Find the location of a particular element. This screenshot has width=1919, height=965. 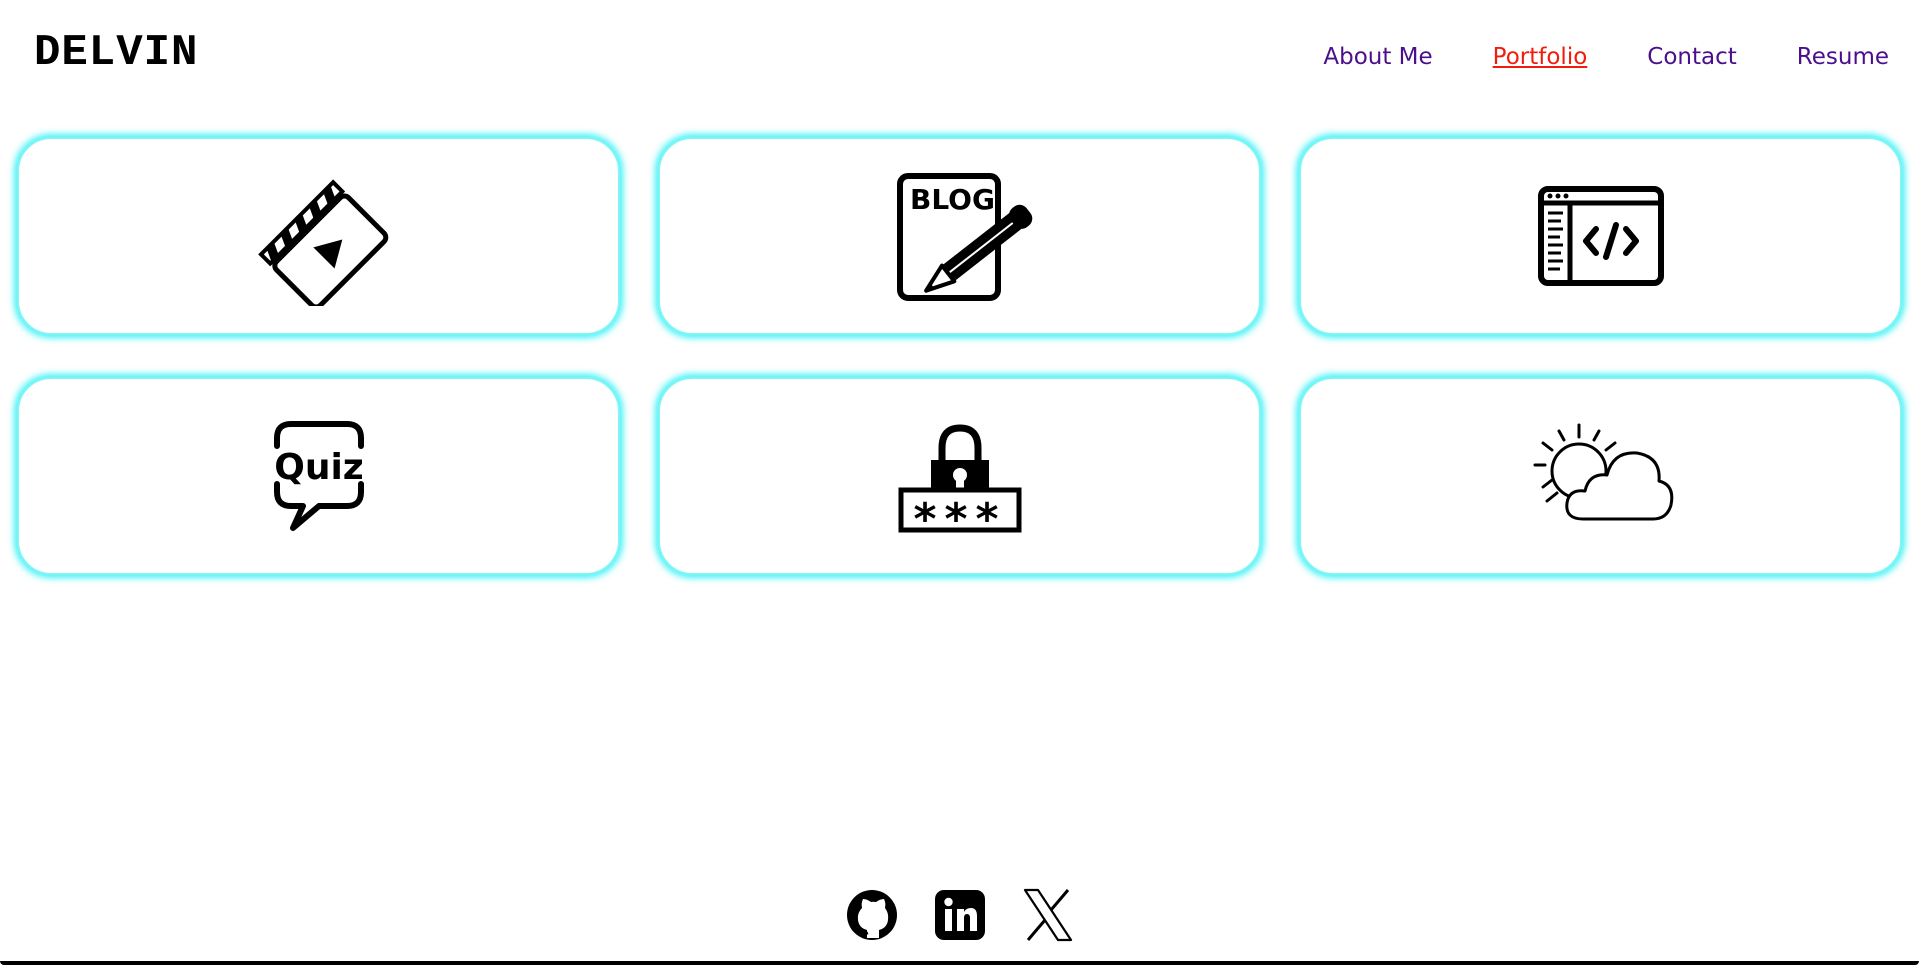

x-twitter-icon is located at coordinates (1047, 915).